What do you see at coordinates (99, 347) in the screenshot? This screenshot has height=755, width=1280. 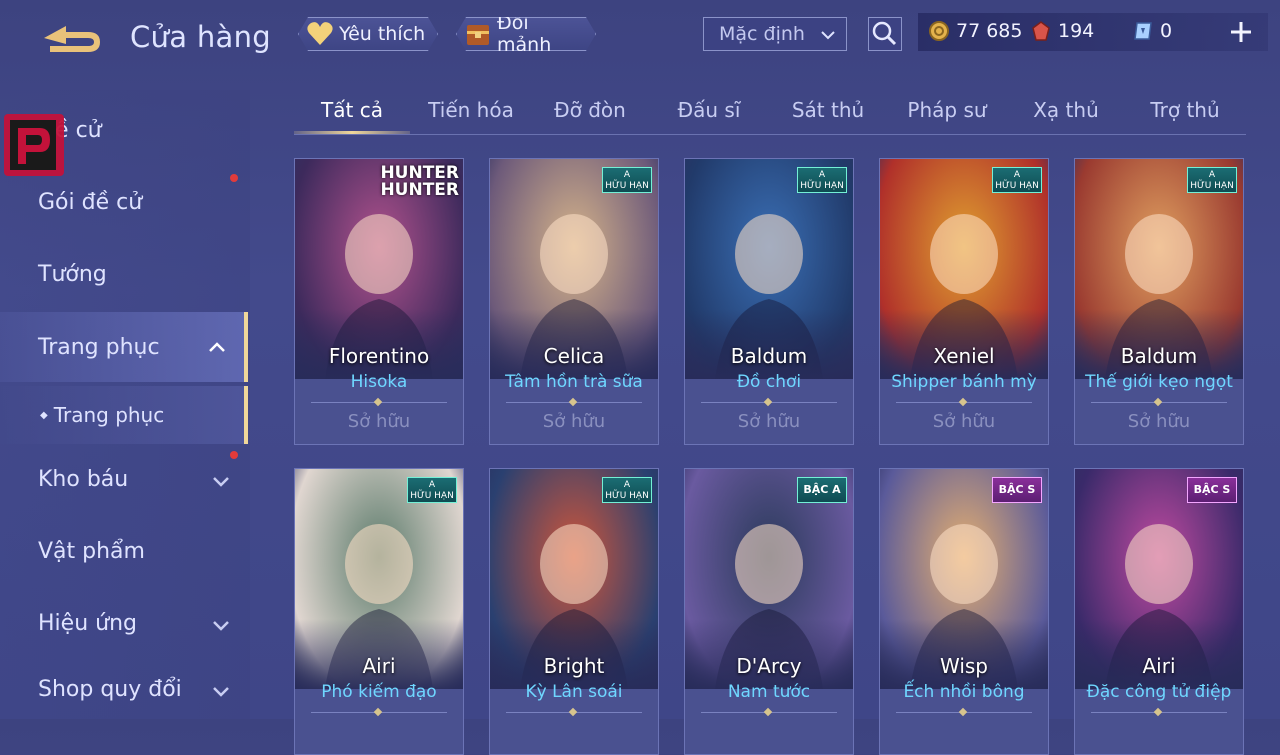 I see `sidebar-item-label: Trang phục` at bounding box center [99, 347].